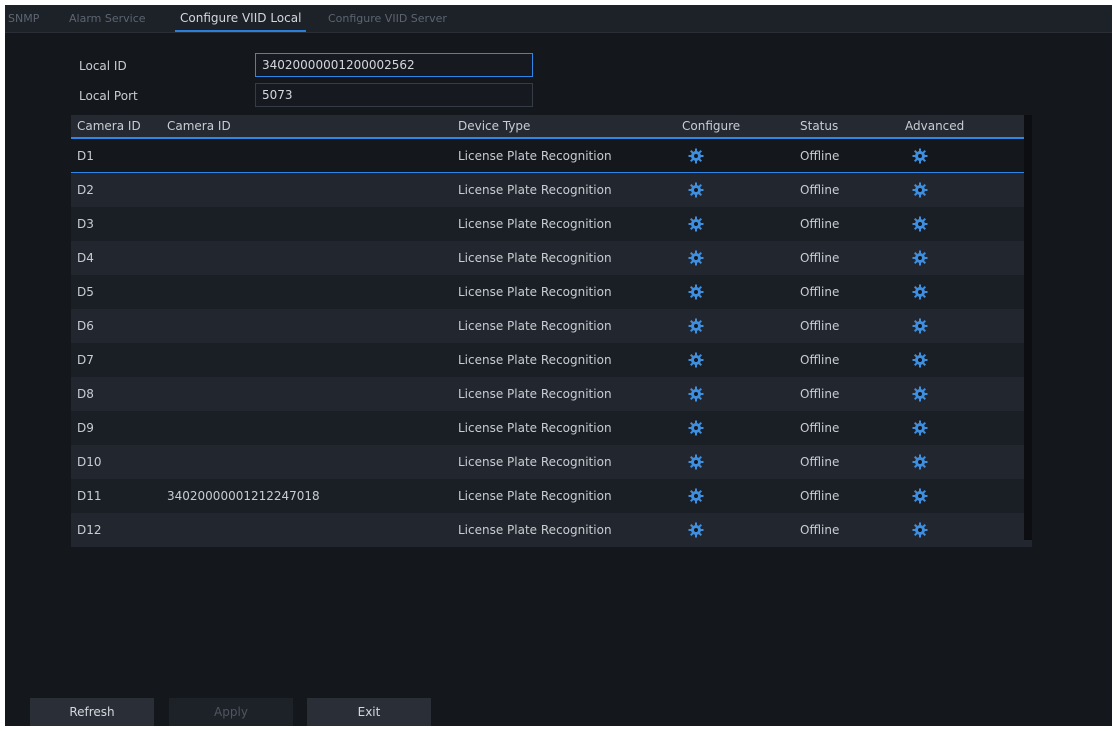  Describe the element at coordinates (494, 126) in the screenshot. I see `header-device-type: Device Type` at that location.